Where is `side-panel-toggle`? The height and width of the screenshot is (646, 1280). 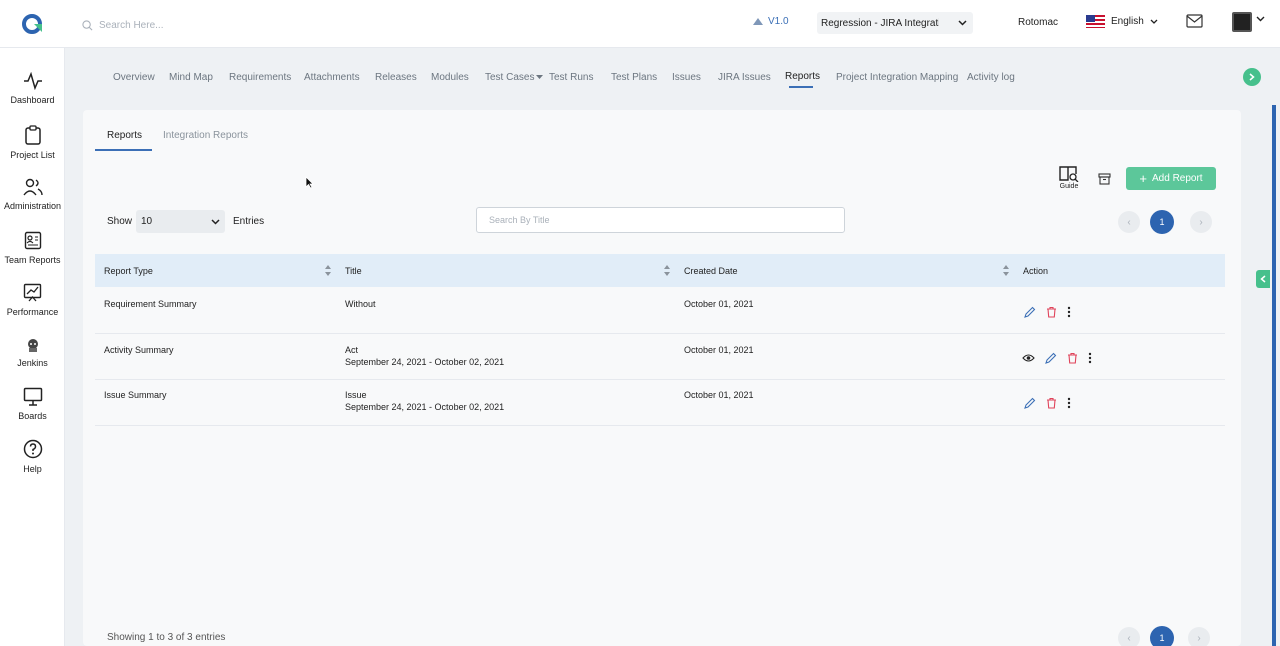 side-panel-toggle is located at coordinates (1263, 279).